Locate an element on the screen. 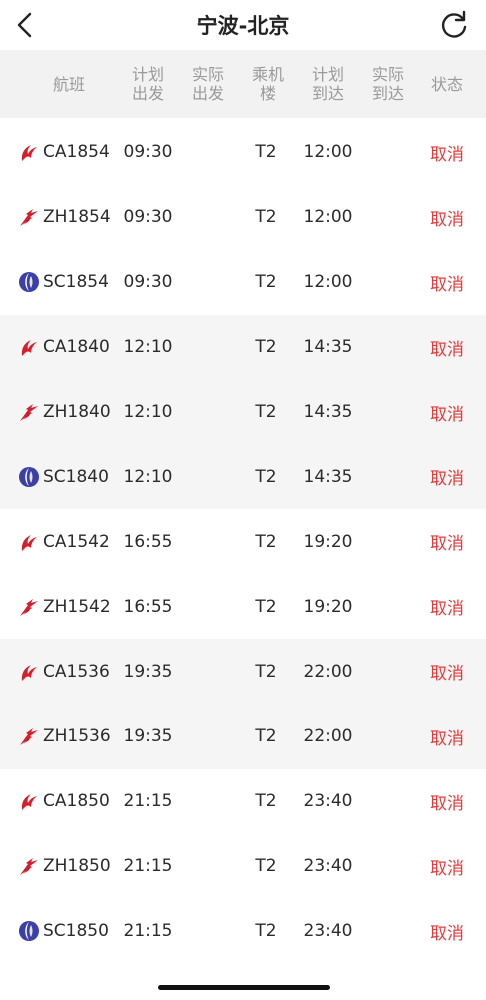  flight-row: ZH1850 21:15 T2 23:40 取消 is located at coordinates (243, 866).